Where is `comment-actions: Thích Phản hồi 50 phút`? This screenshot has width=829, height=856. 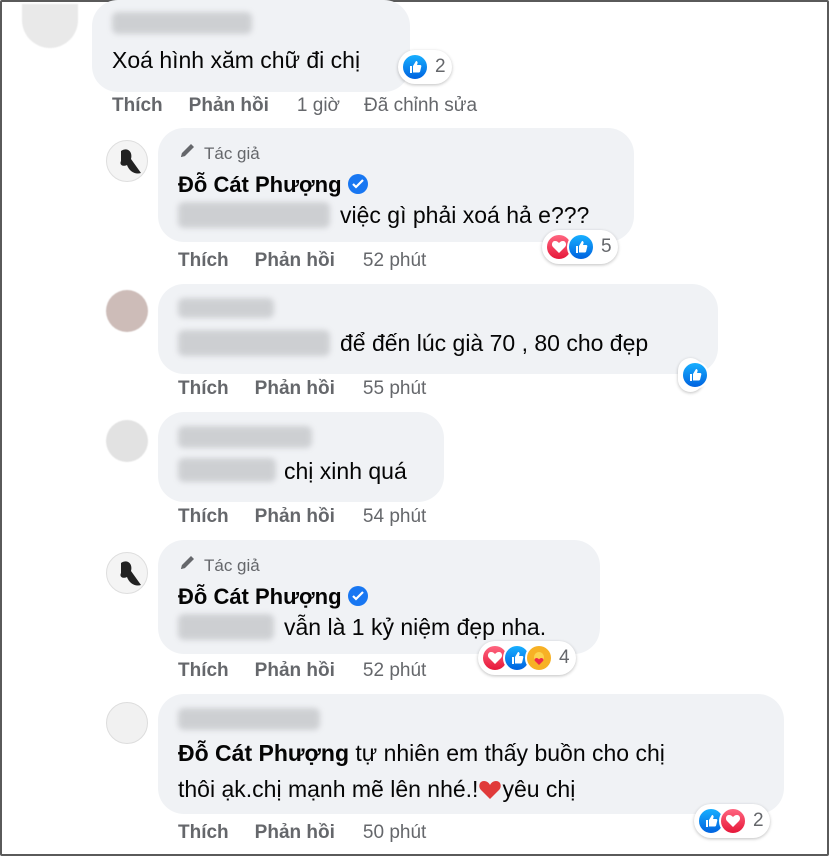
comment-actions: Thích Phản hồi 50 phút is located at coordinates (302, 833).